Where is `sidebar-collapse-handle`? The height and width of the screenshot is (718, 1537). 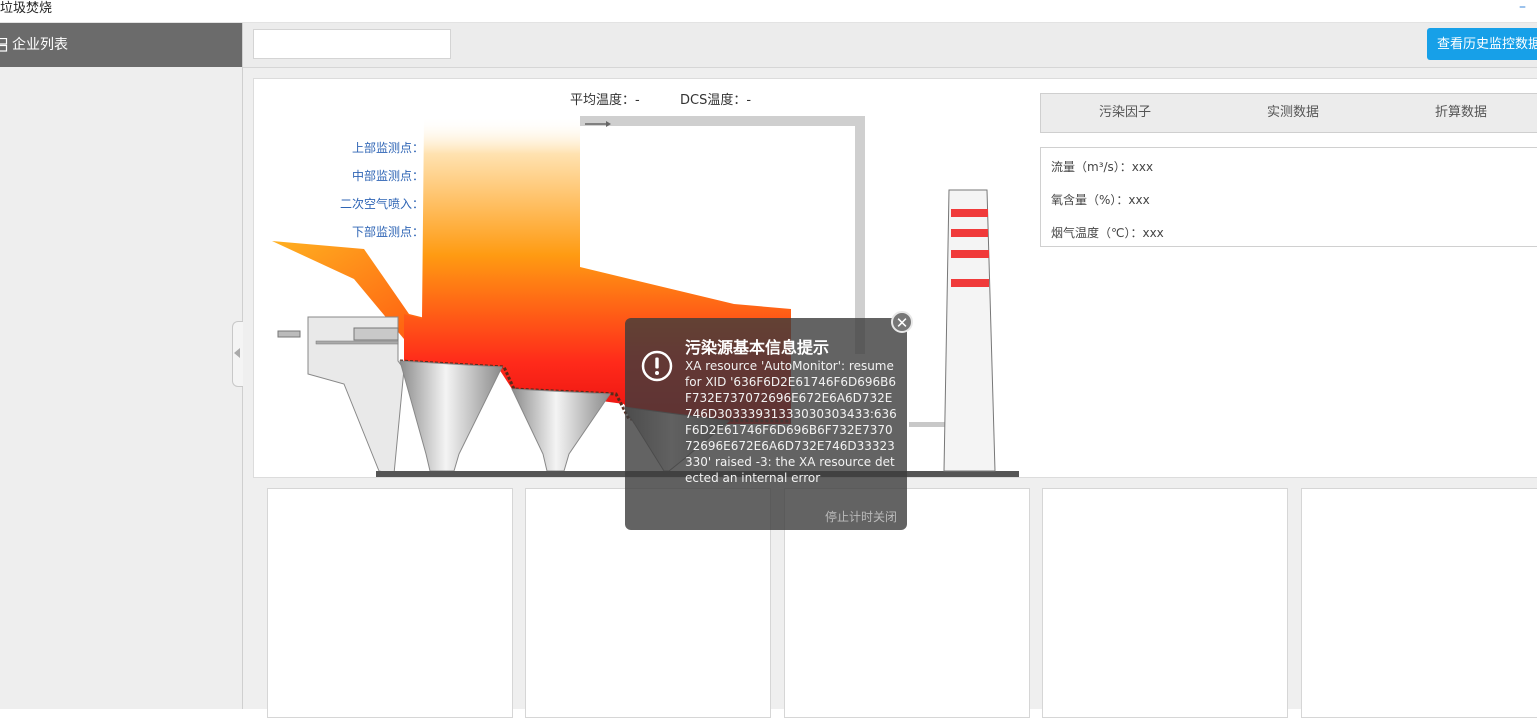
sidebar-collapse-handle is located at coordinates (237, 354).